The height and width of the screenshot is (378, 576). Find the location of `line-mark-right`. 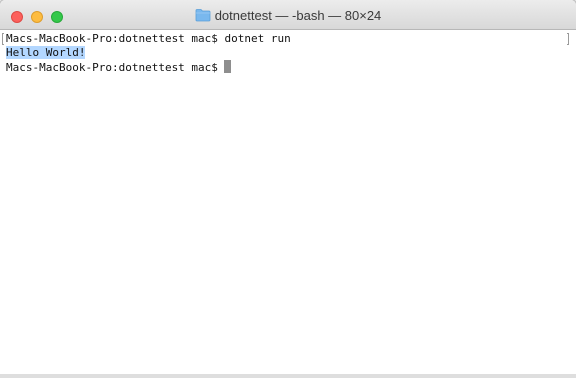

line-mark-right is located at coordinates (568, 39).